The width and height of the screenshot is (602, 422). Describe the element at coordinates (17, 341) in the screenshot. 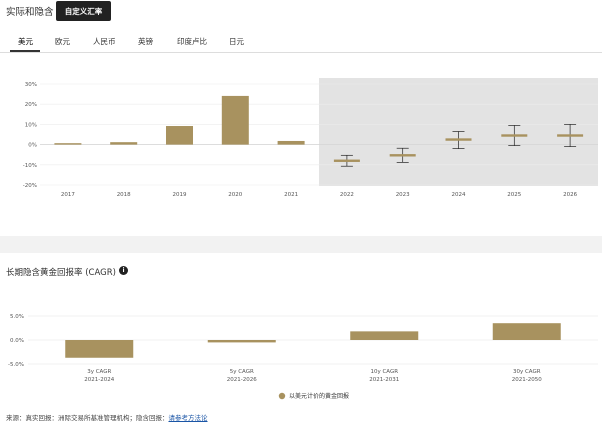

I see `y-tick-label: 0.0%` at that location.